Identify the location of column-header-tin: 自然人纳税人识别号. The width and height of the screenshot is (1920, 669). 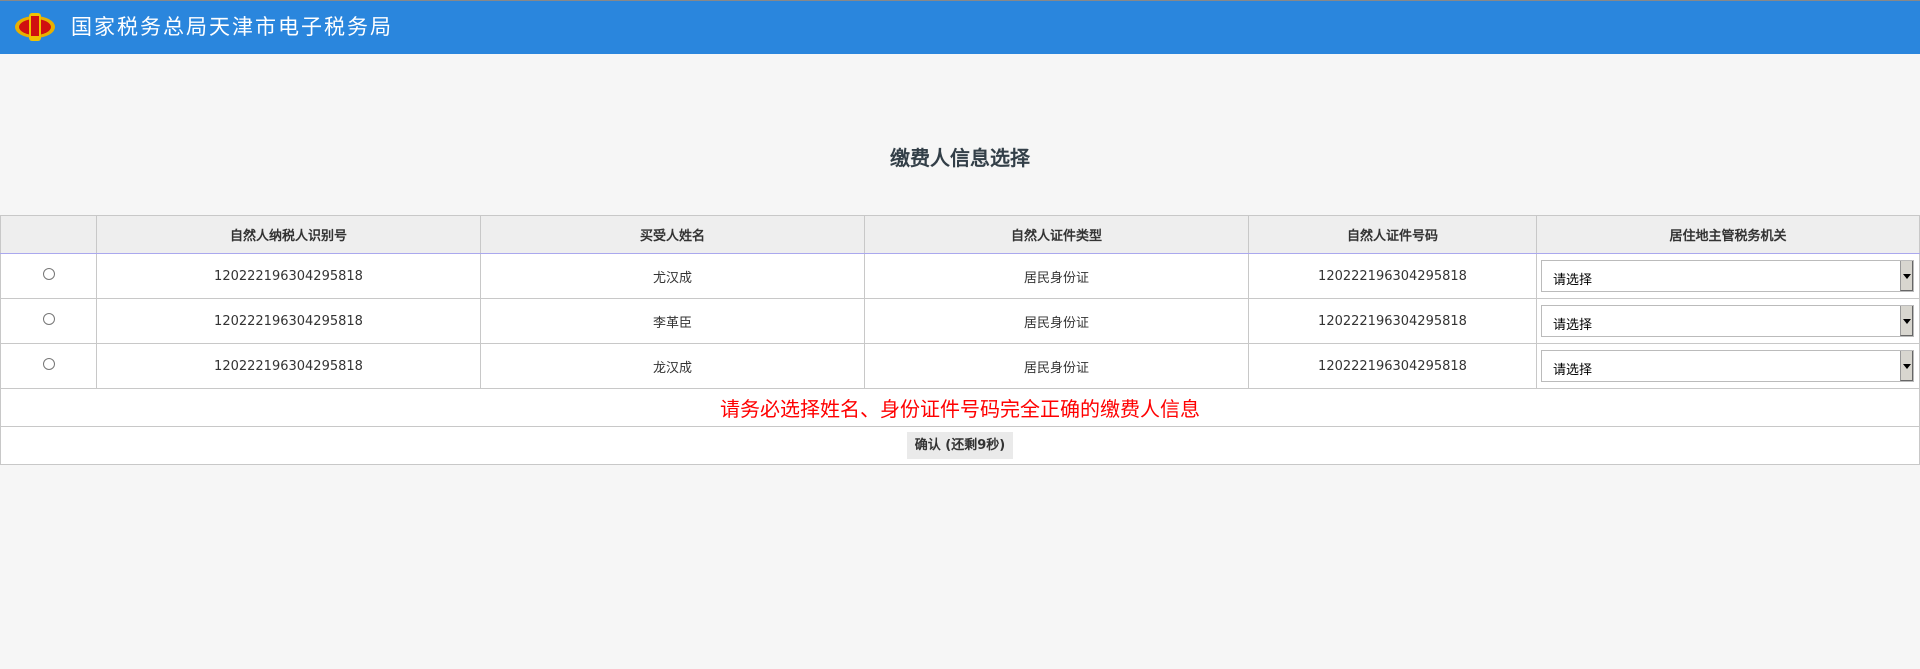
(288, 234).